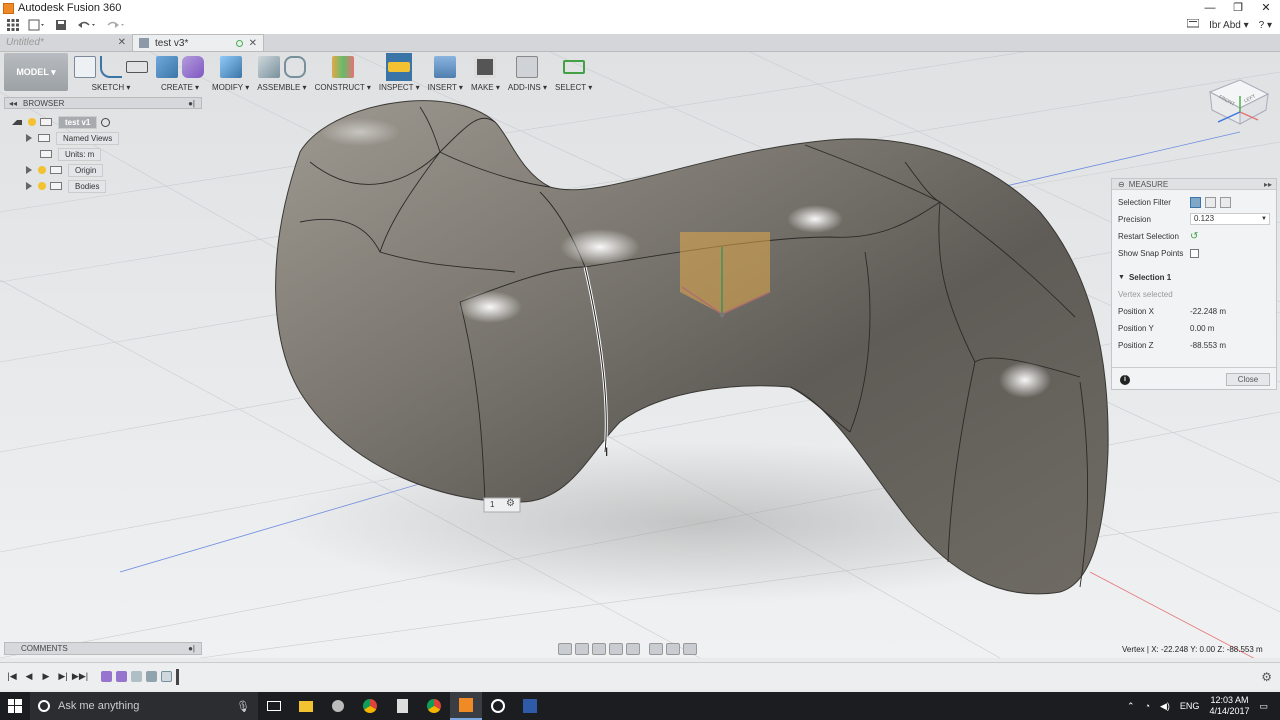 The height and width of the screenshot is (720, 1280). I want to click on go-to-start-button: |◀, so click(12, 677).